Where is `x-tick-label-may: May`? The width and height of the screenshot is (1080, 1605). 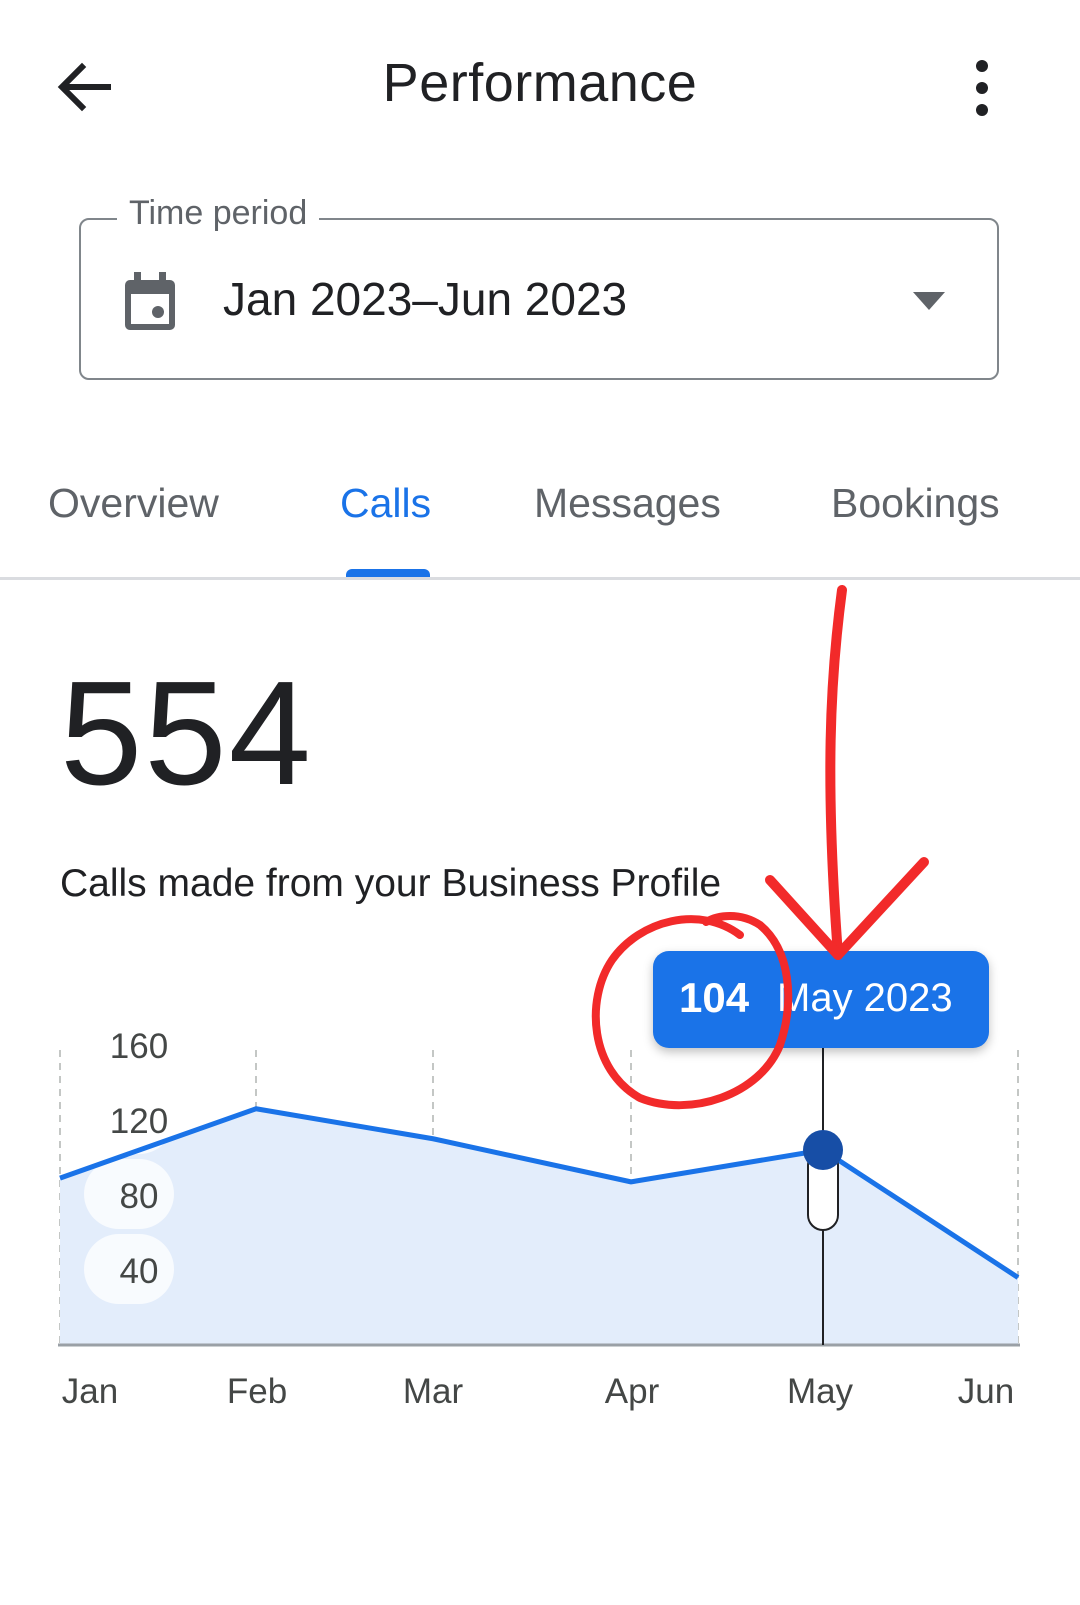
x-tick-label-may: May is located at coordinates (820, 1391).